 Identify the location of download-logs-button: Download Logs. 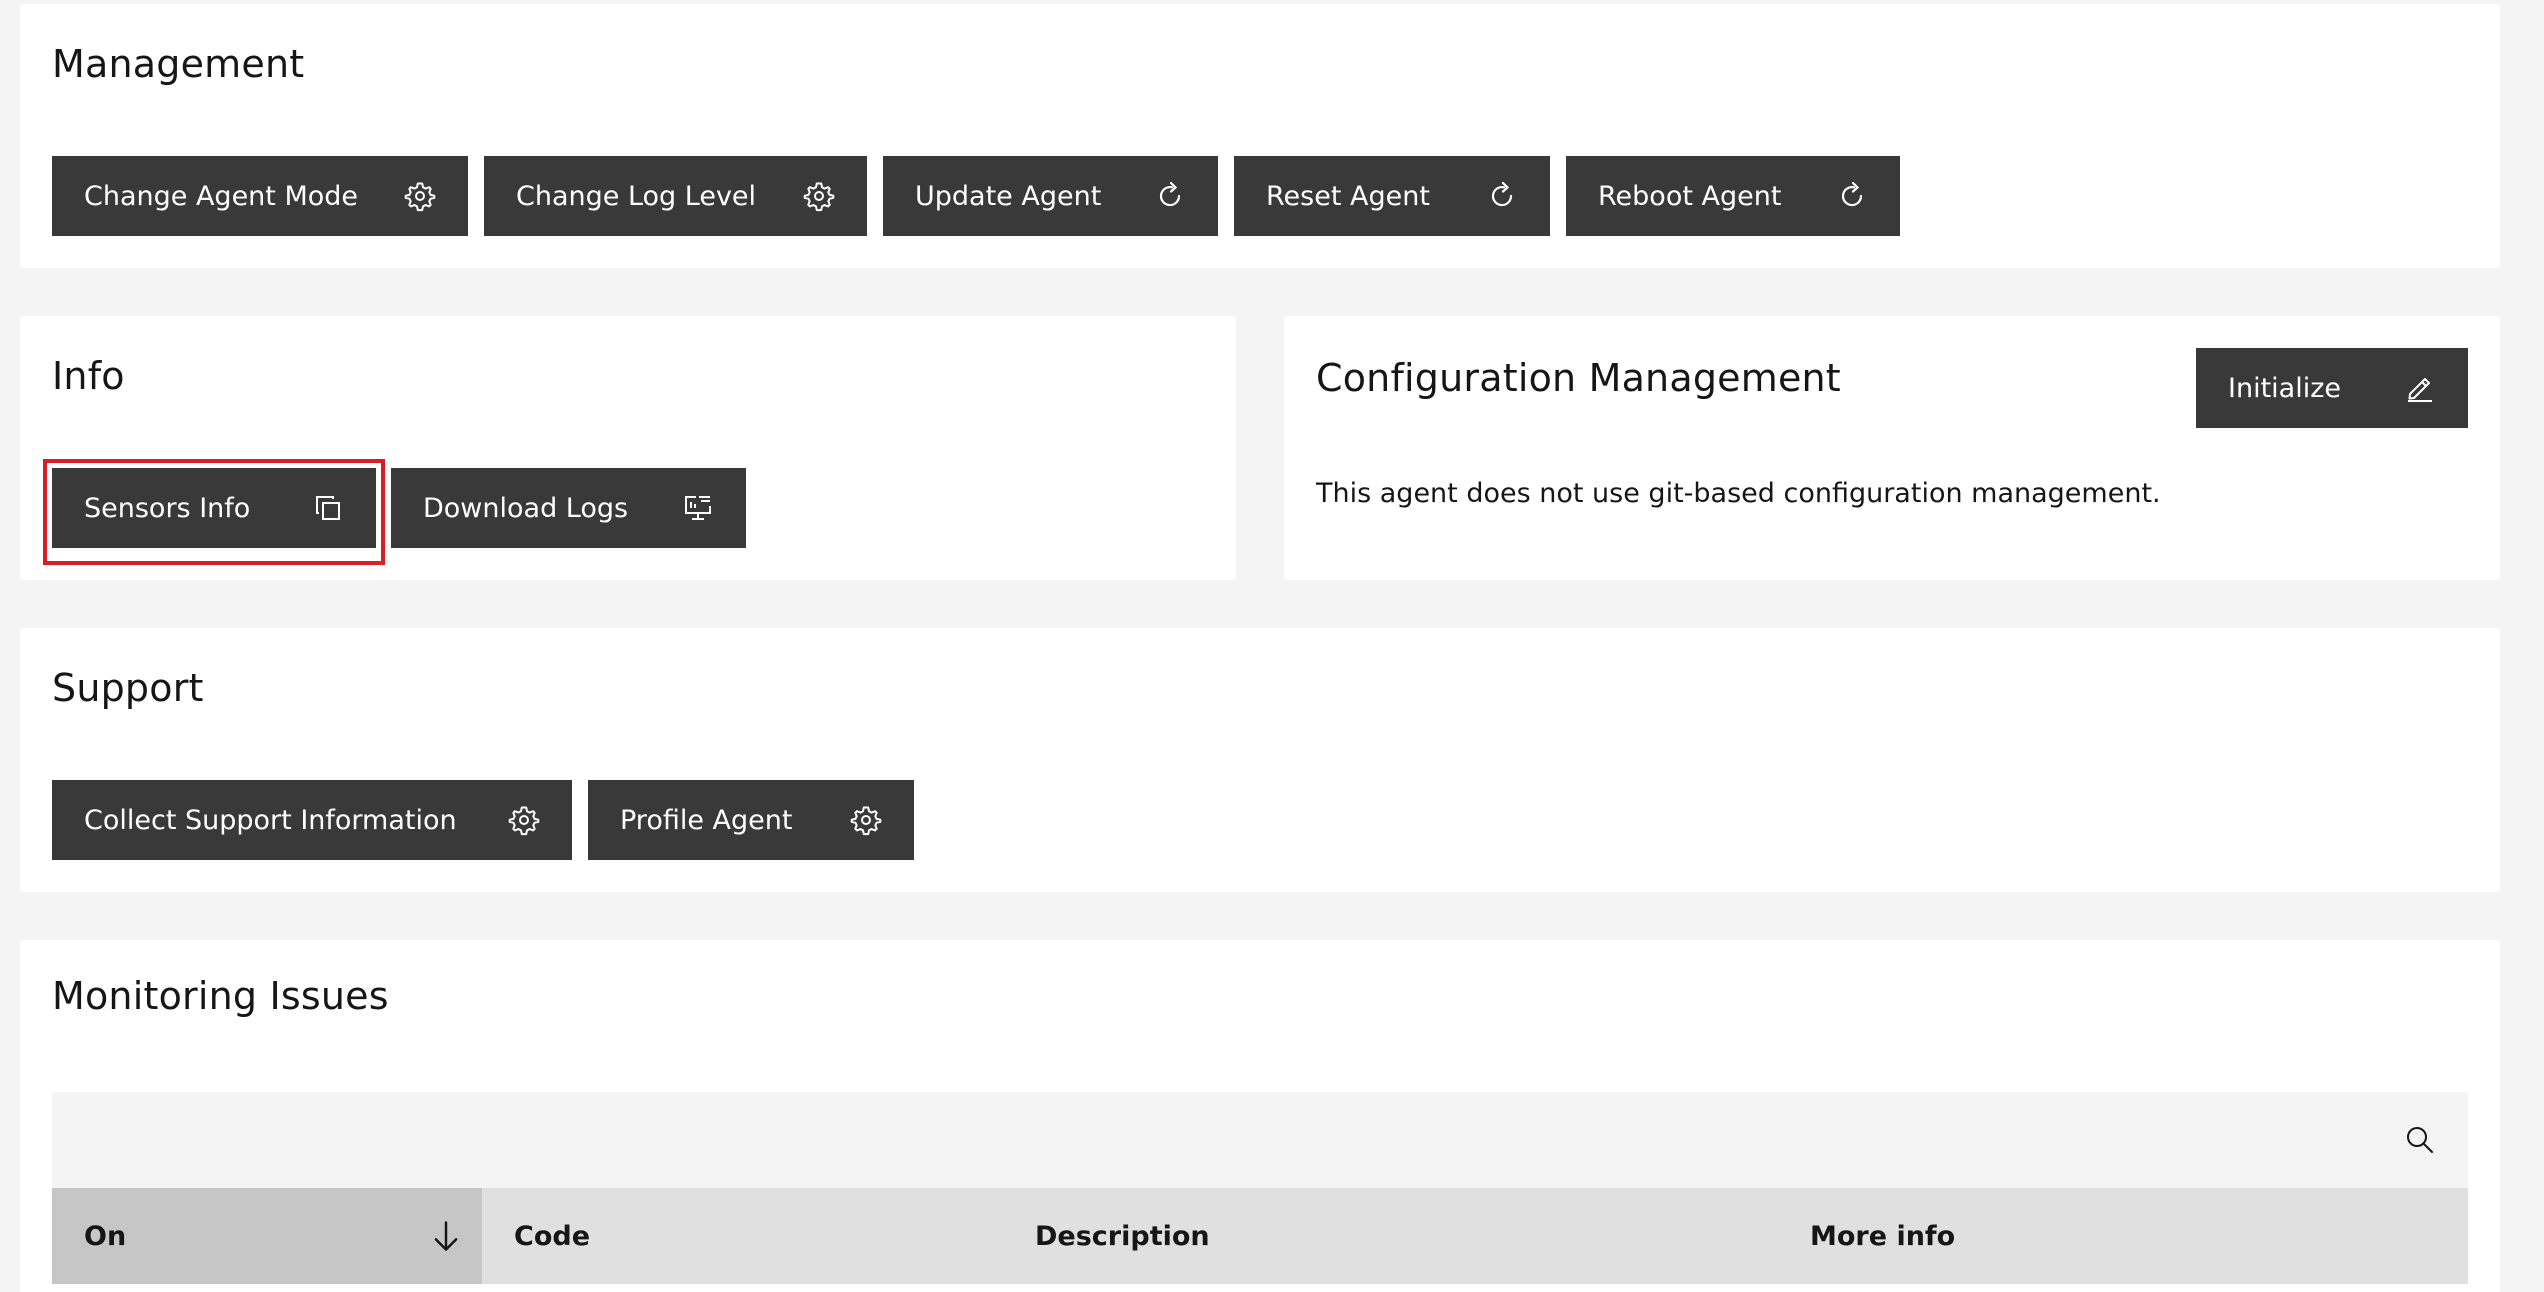
(568, 508).